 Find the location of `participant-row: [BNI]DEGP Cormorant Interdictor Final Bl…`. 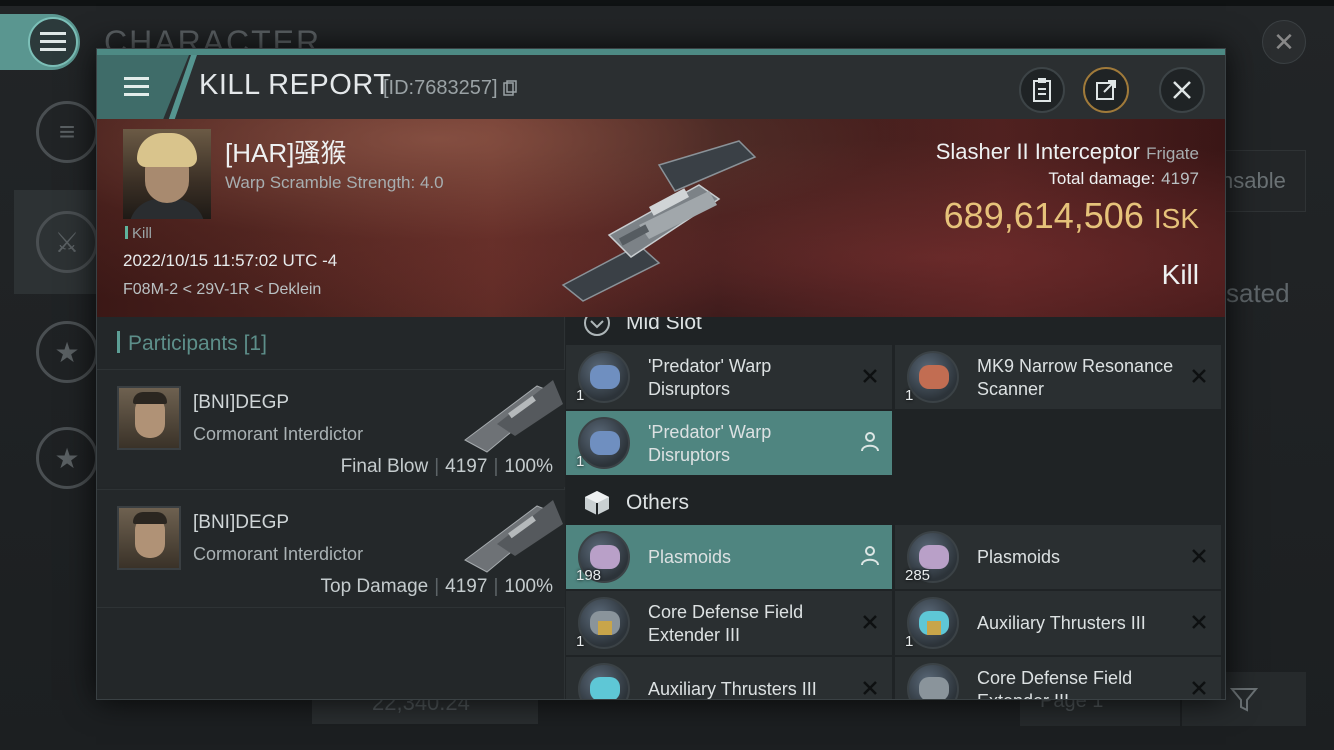

participant-row: [BNI]DEGP Cormorant Interdictor Final Bl… is located at coordinates (331, 428).